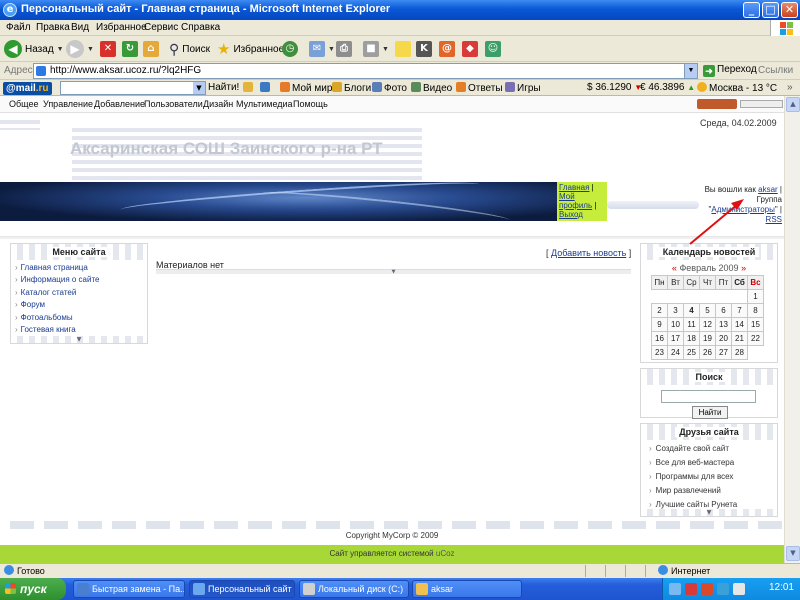 Image resolution: width=800 pixels, height=600 pixels. I want to click on menu-tools: Сервис, so click(161, 27).